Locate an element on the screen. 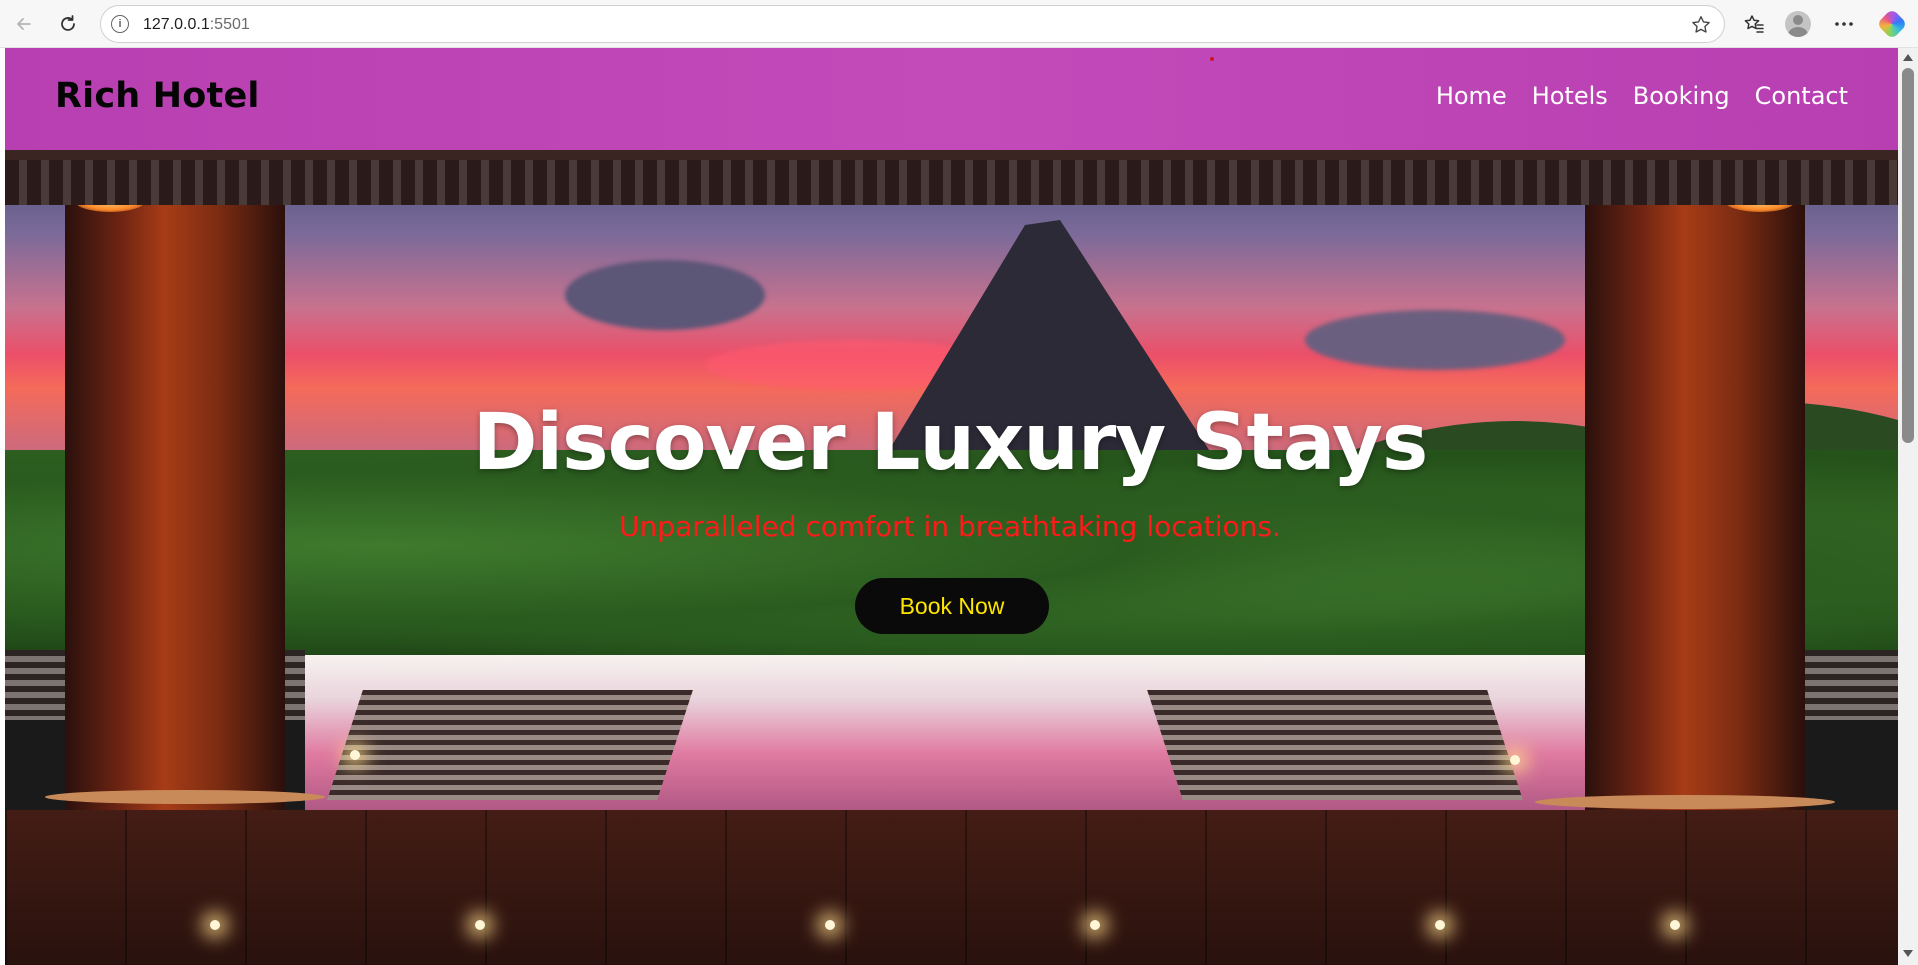  lounger-left is located at coordinates (510, 745).